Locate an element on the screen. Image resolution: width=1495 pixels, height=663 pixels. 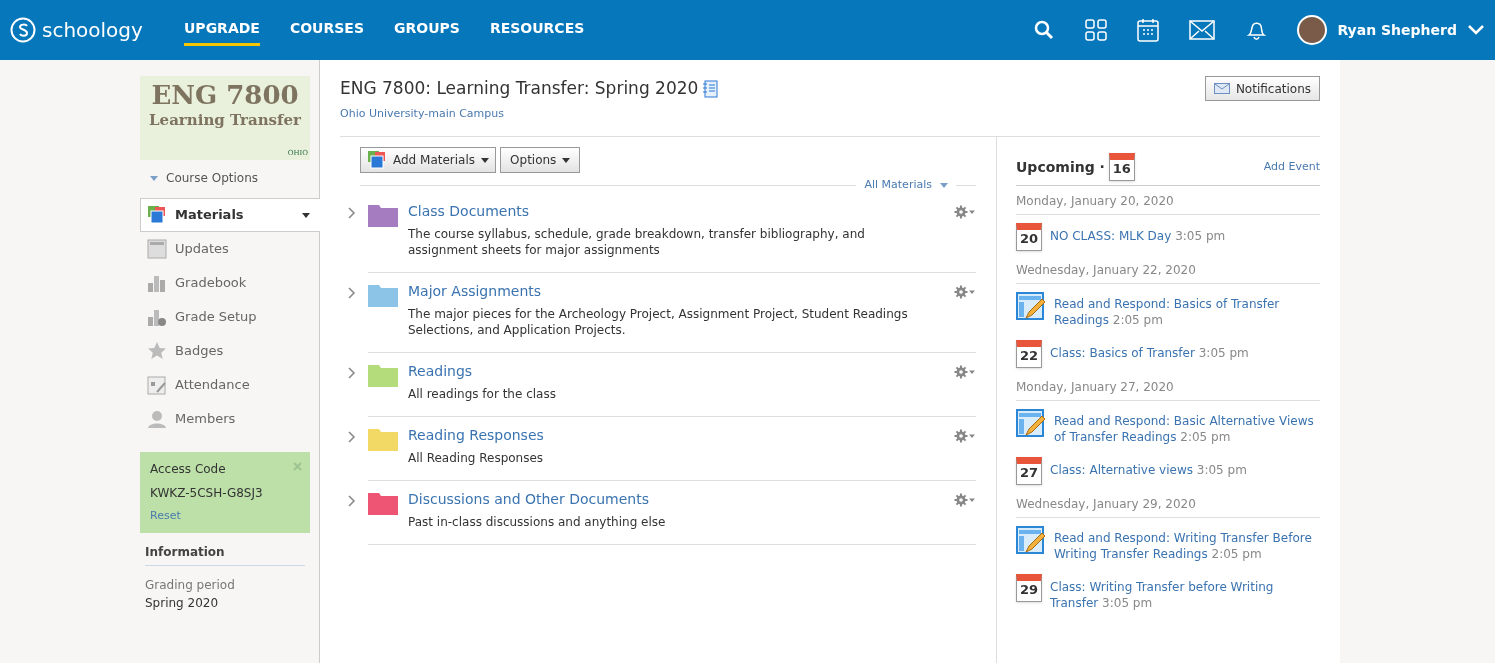
course-image-subtitle: Learning Transfer is located at coordinates (225, 120).